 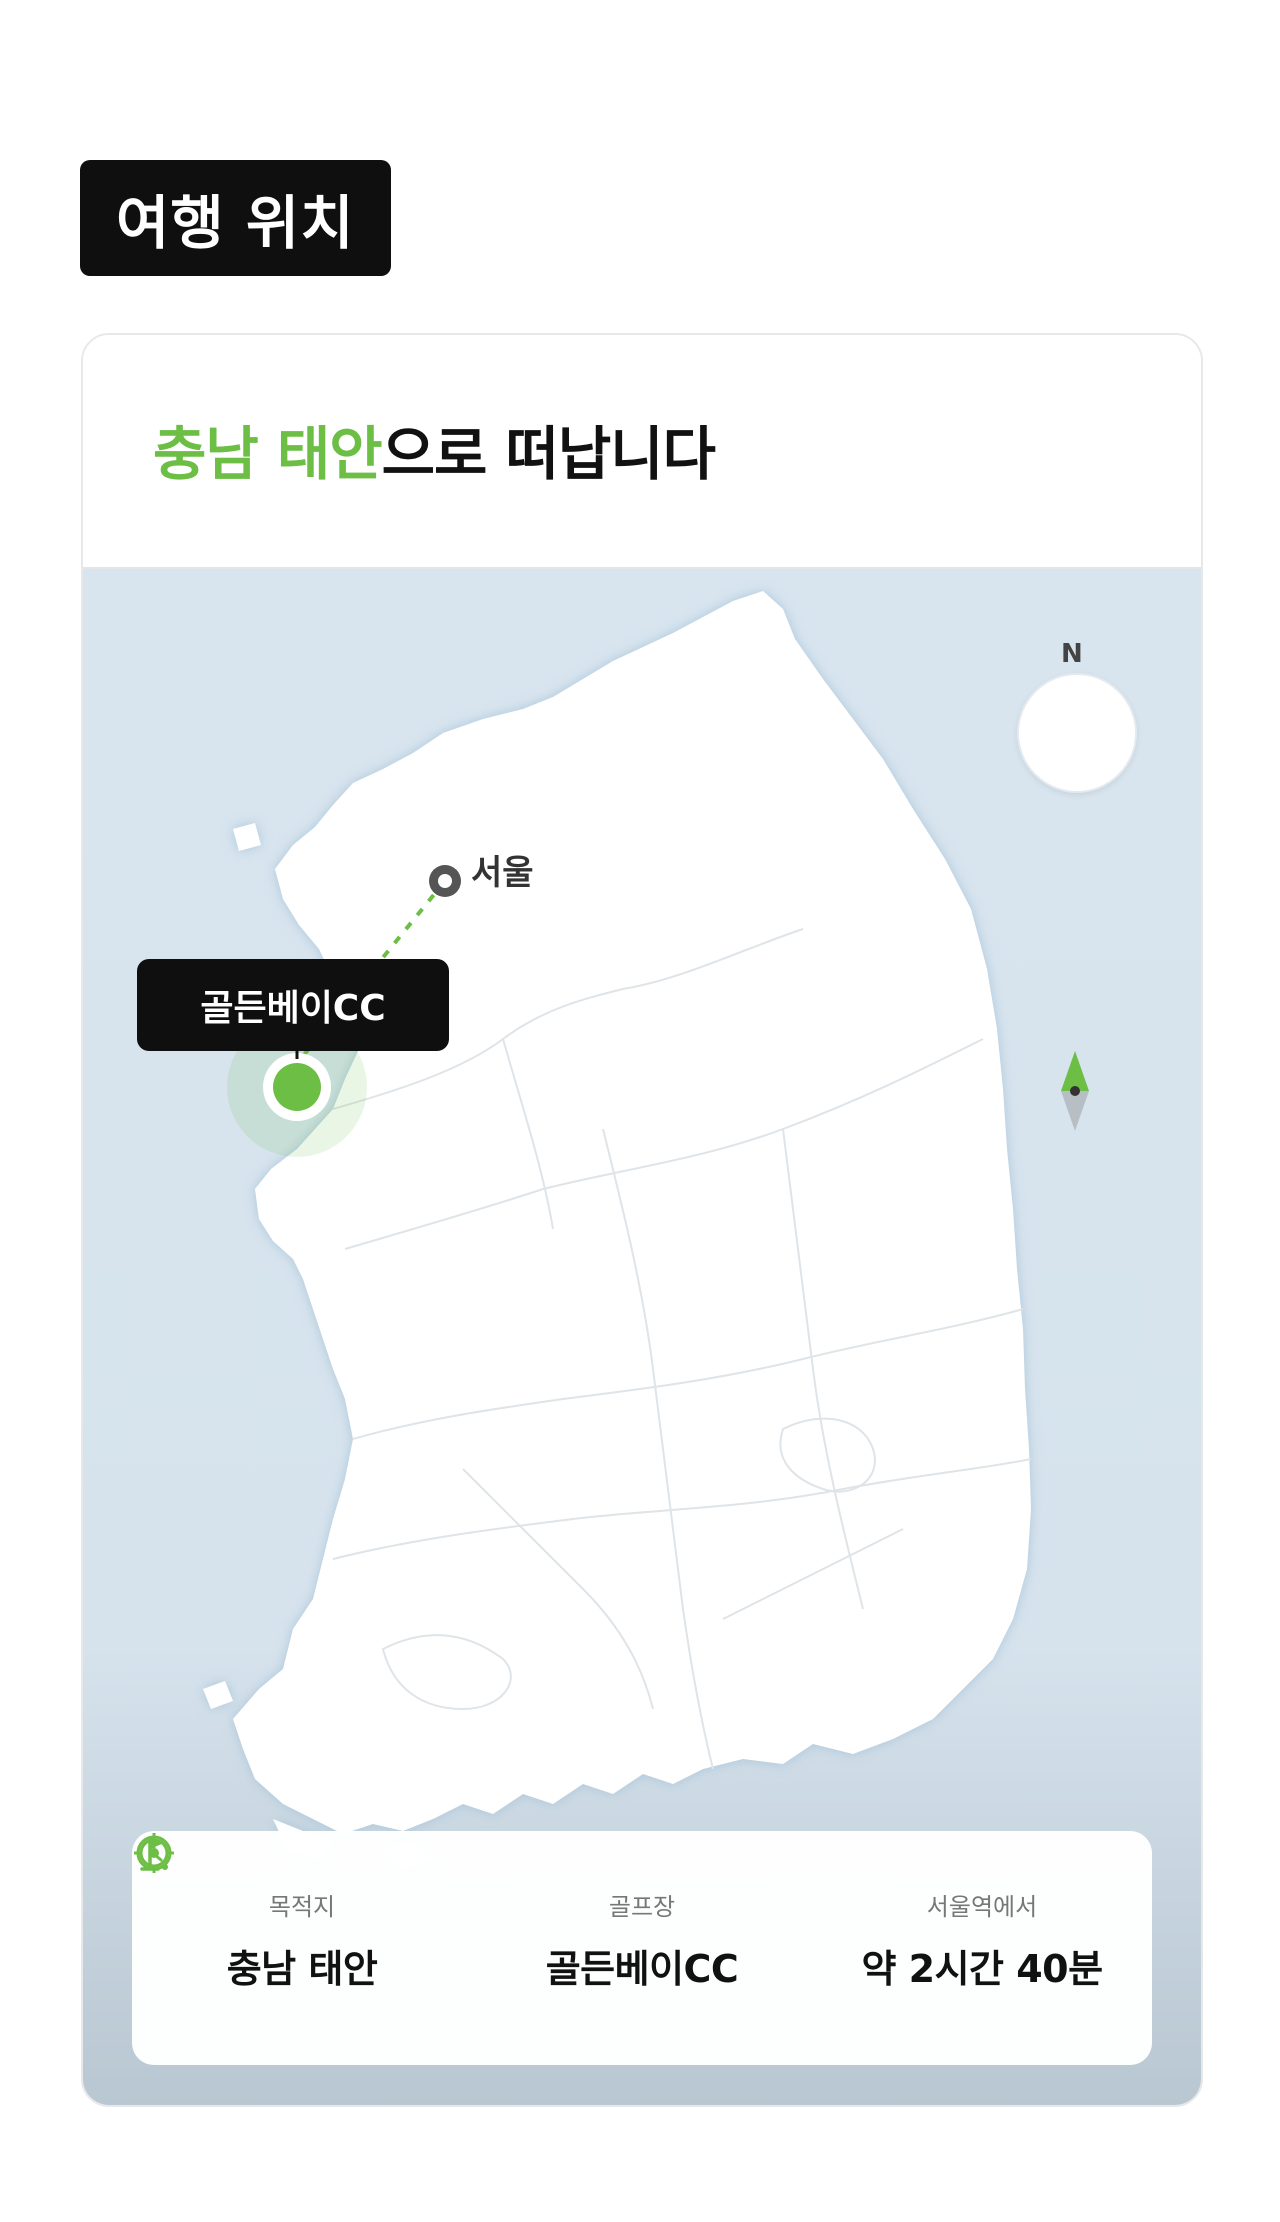 I want to click on info-destination: 목적지 충남 태안, so click(x=302, y=1948).